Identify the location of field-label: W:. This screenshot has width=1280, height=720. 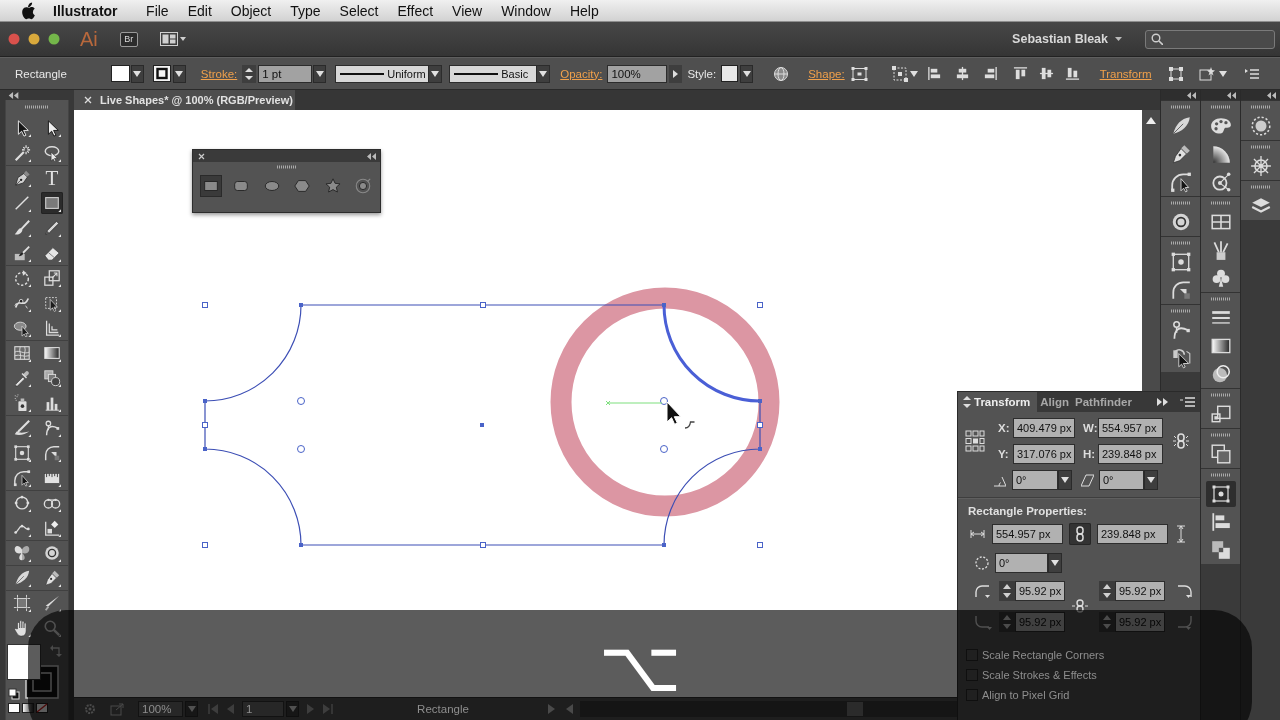
(1090, 428).